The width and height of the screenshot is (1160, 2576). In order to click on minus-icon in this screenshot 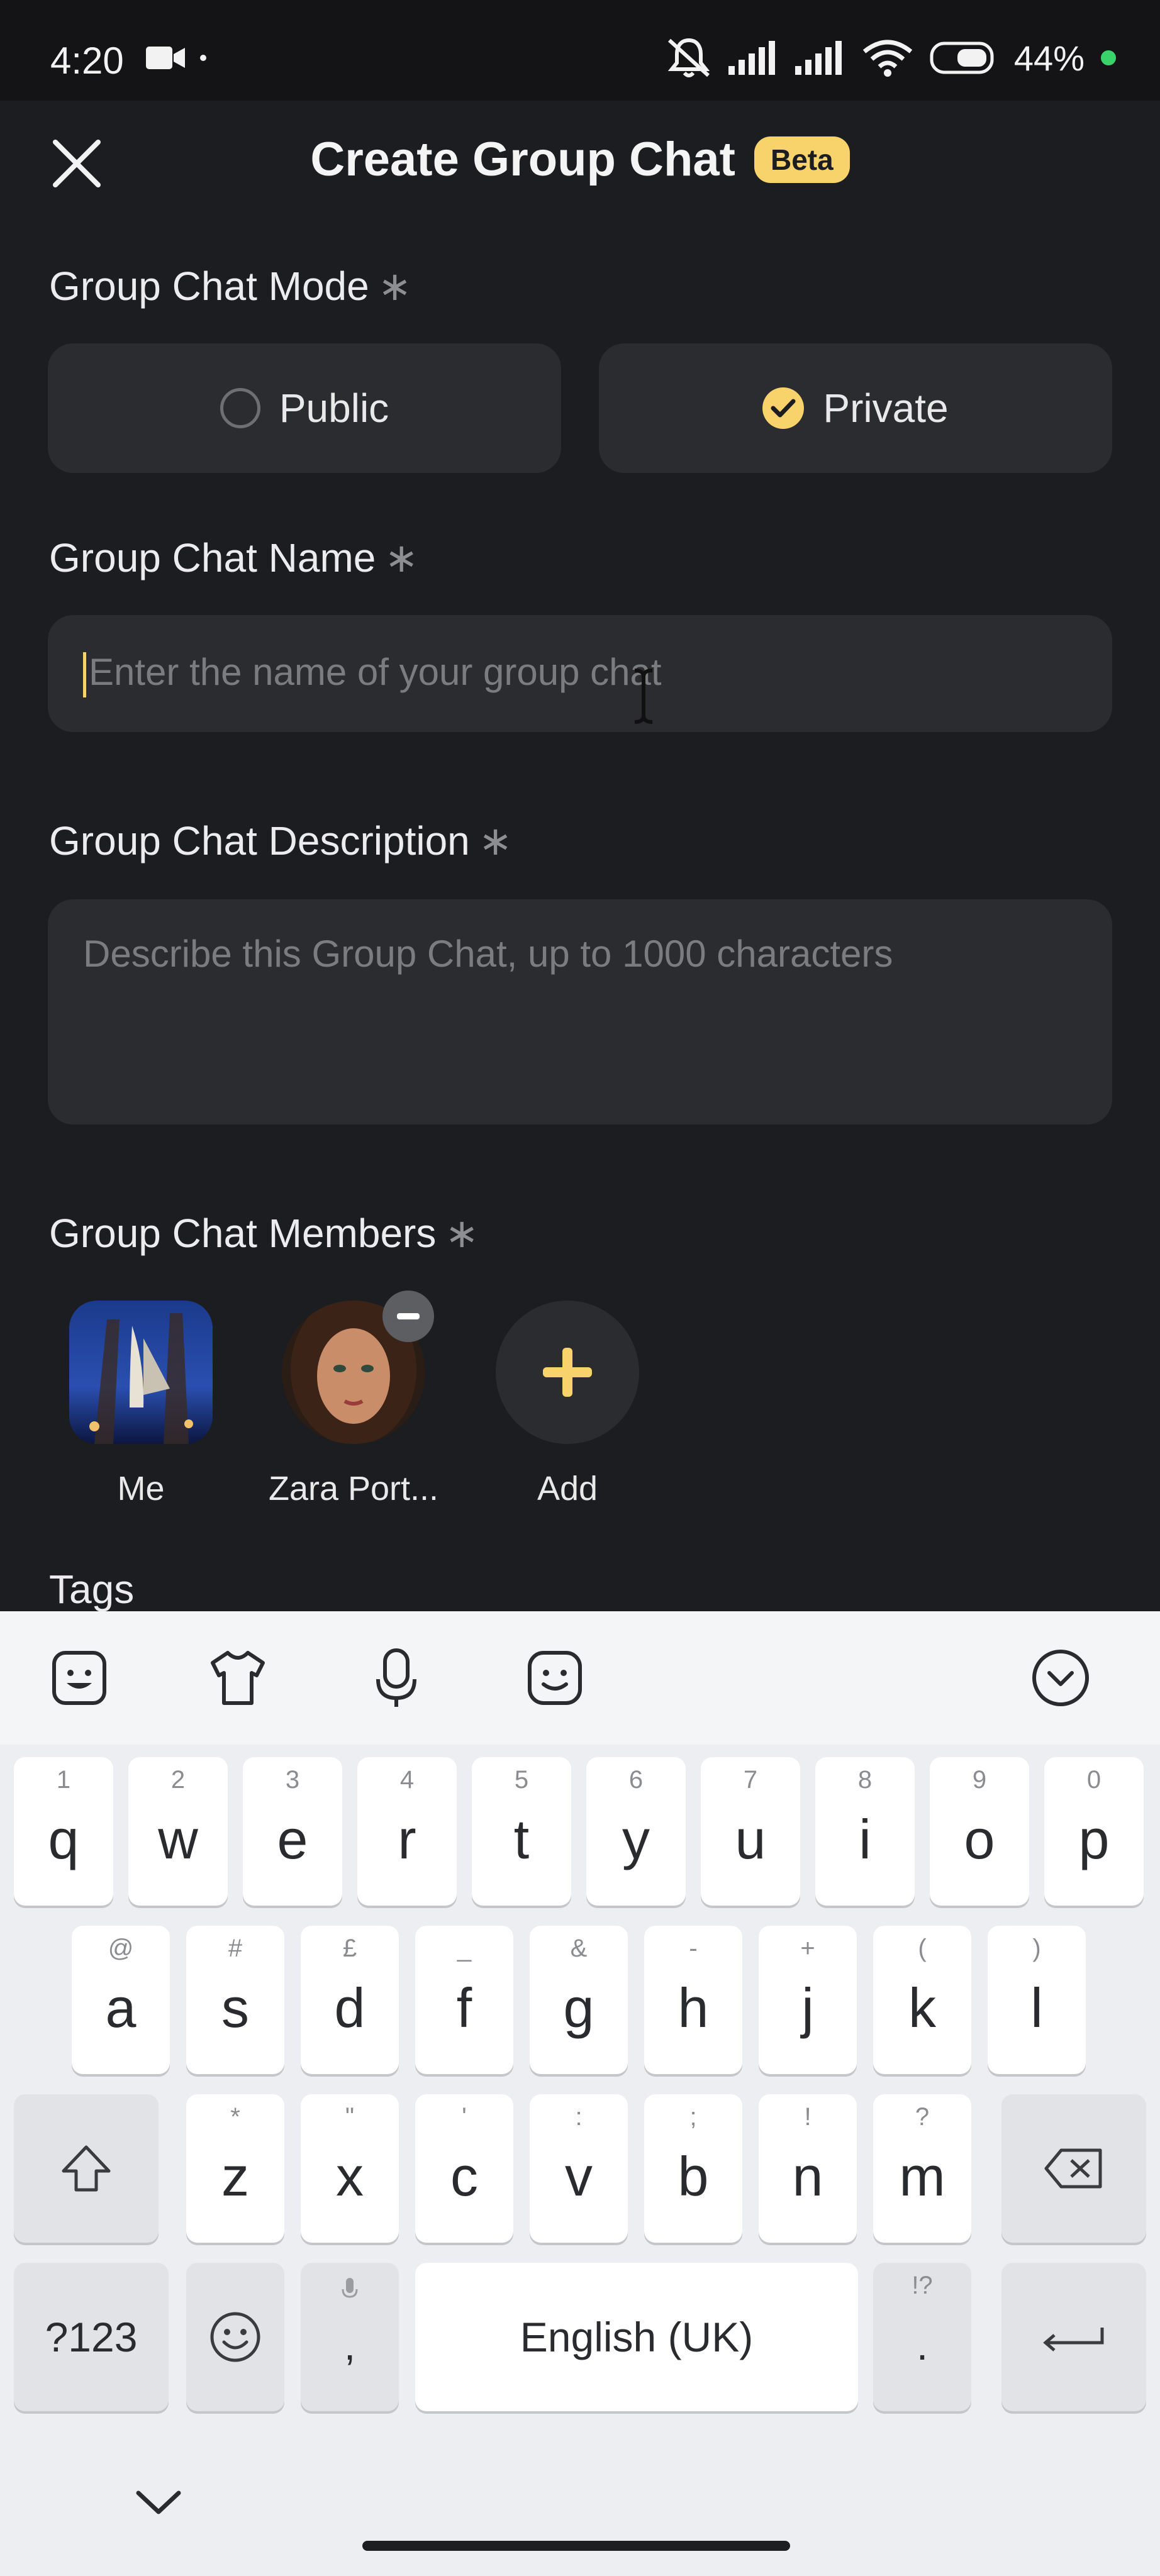, I will do `click(409, 1316)`.